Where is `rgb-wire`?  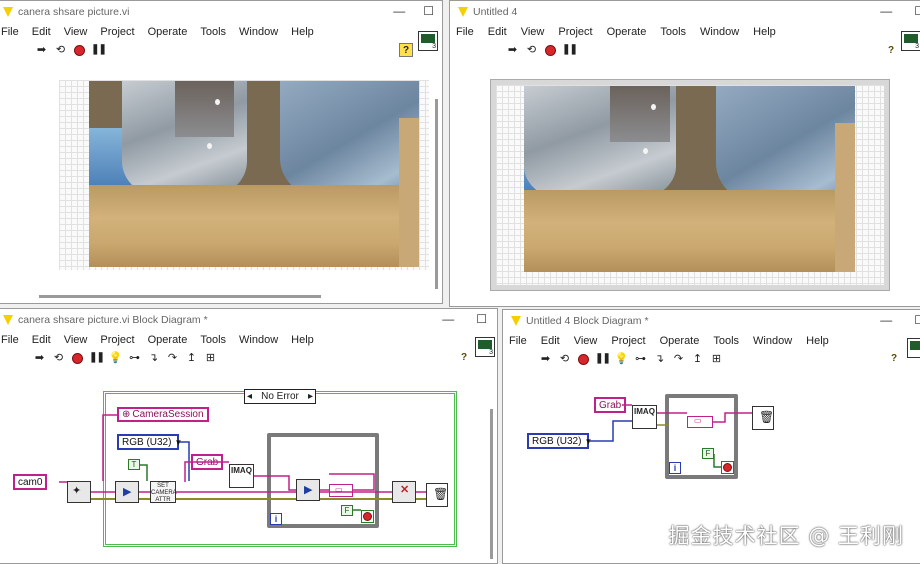 rgb-wire is located at coordinates (610, 431).